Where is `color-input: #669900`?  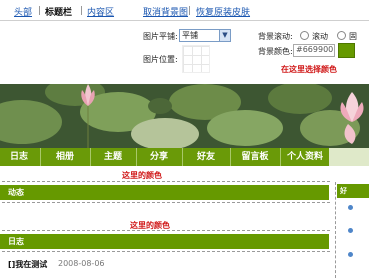
color-input: #669900 is located at coordinates (314, 50).